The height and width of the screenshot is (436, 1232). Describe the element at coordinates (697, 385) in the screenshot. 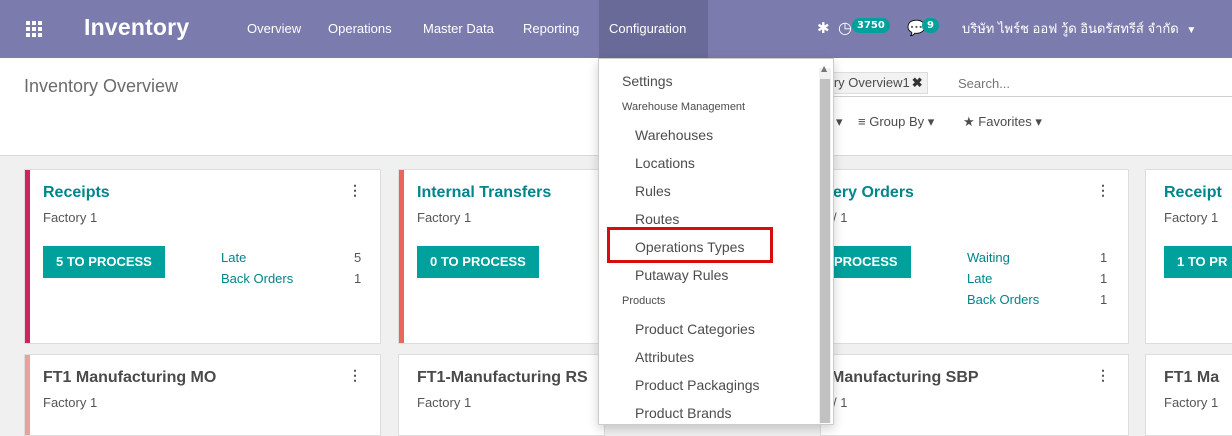

I see `menu-item-product-packagings: Product Packagings` at that location.